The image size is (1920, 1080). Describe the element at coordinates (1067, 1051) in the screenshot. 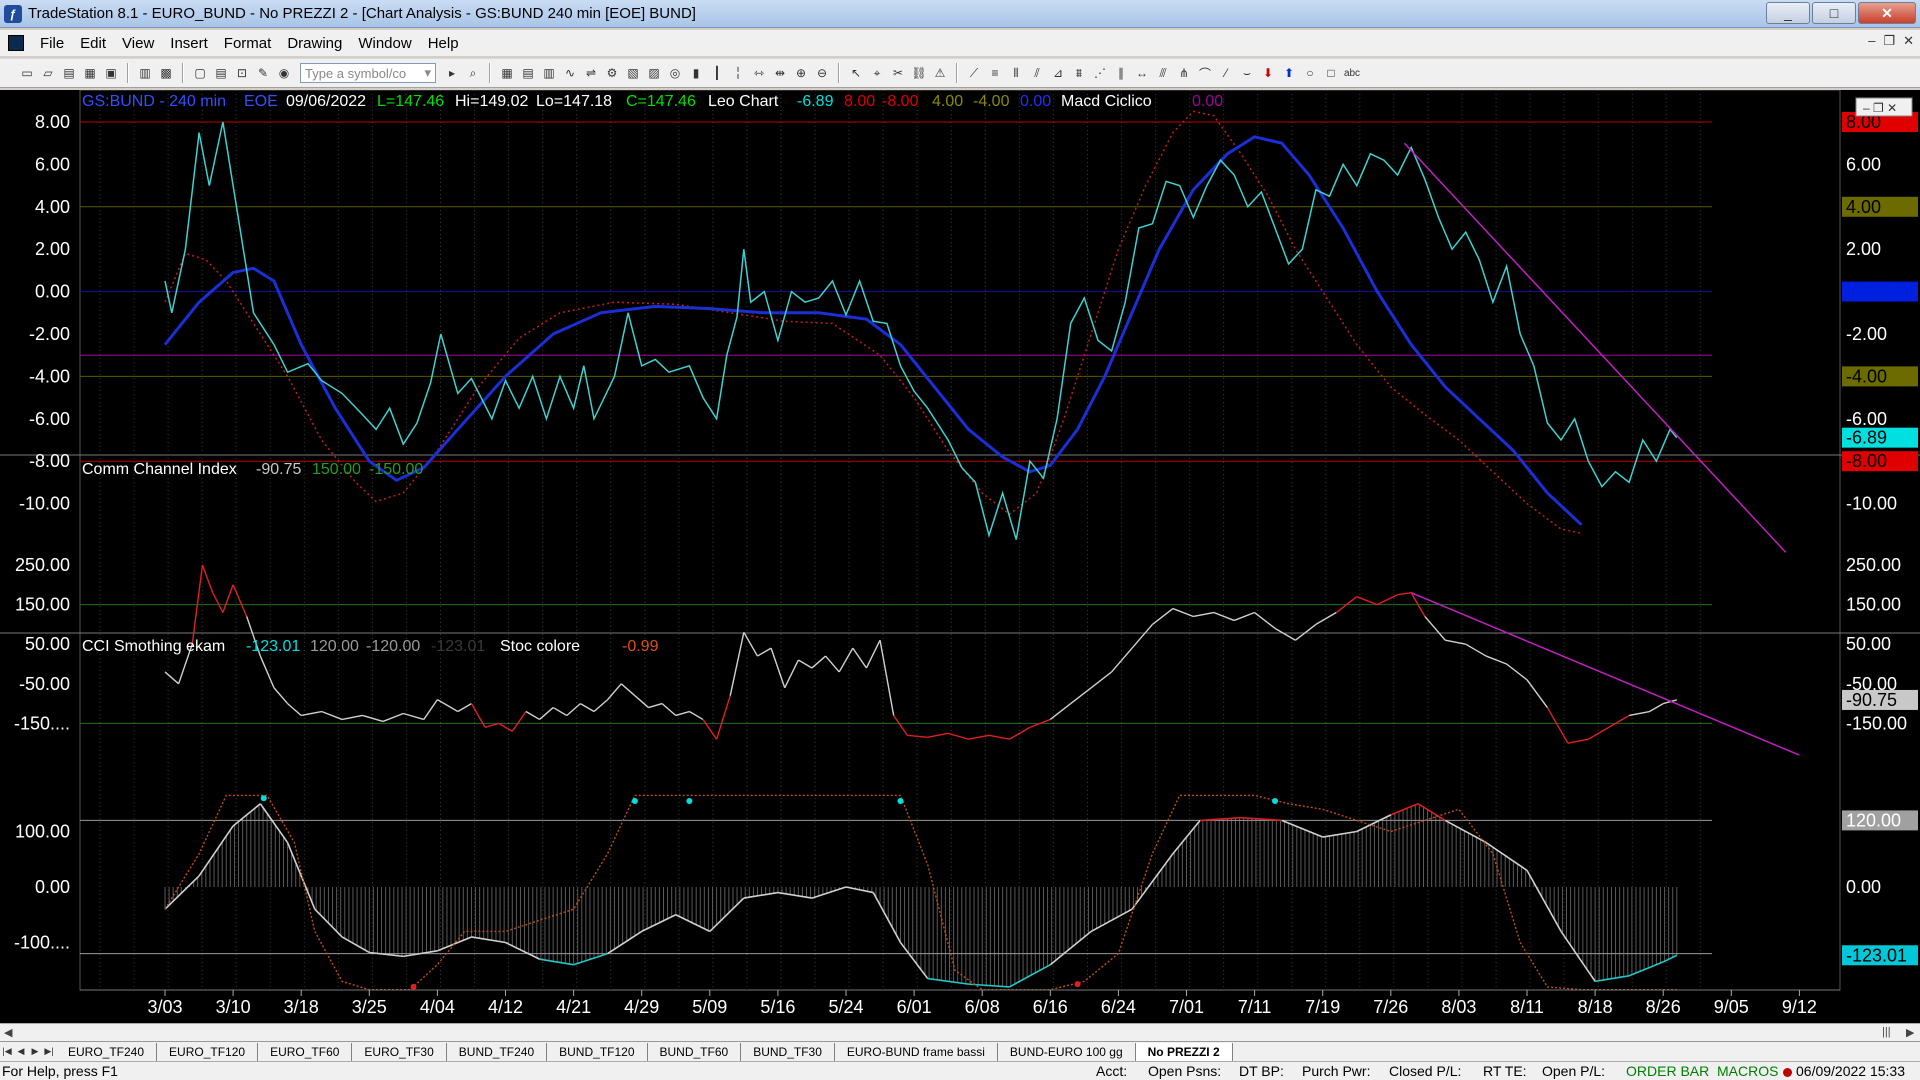

I see `tab-bund-euro-100-gg: BUND-EURO 100 gg` at that location.